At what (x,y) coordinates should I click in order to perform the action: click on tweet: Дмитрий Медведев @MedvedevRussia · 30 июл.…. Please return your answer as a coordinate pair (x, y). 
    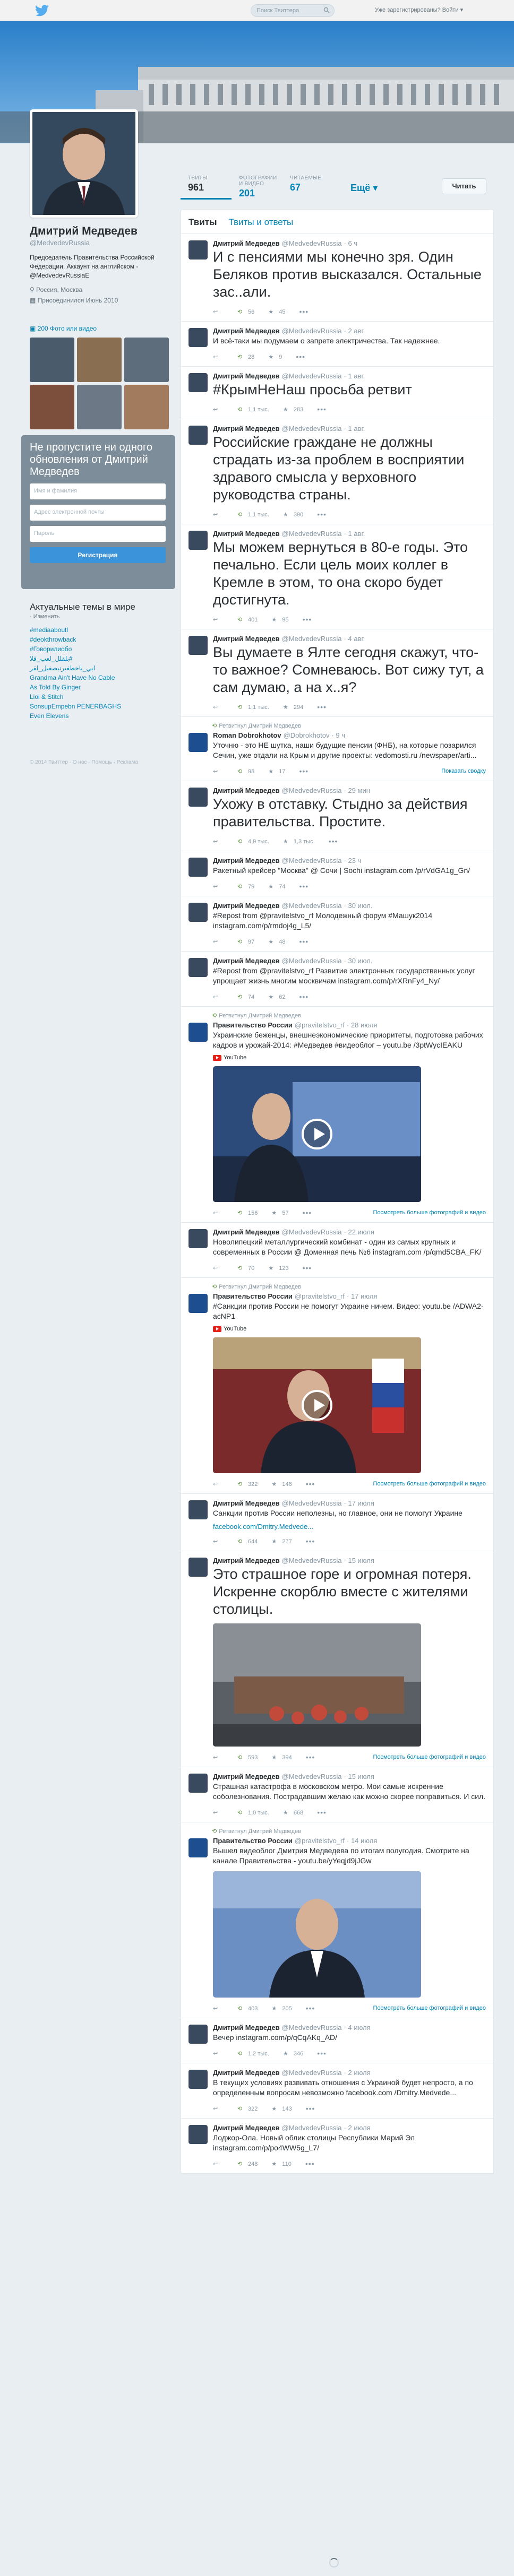
    Looking at the image, I should click on (337, 980).